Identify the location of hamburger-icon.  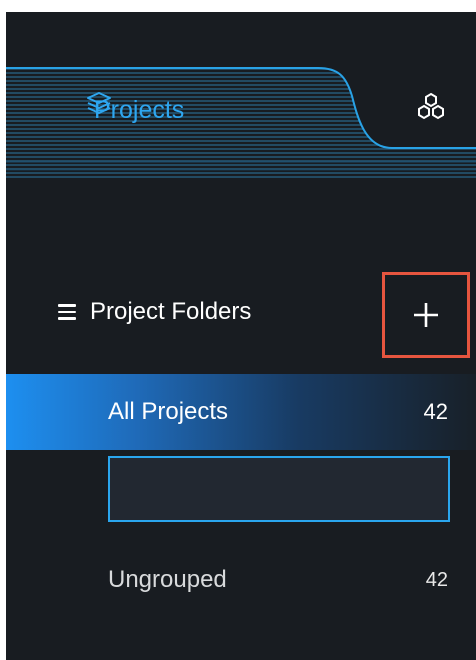
(67, 312).